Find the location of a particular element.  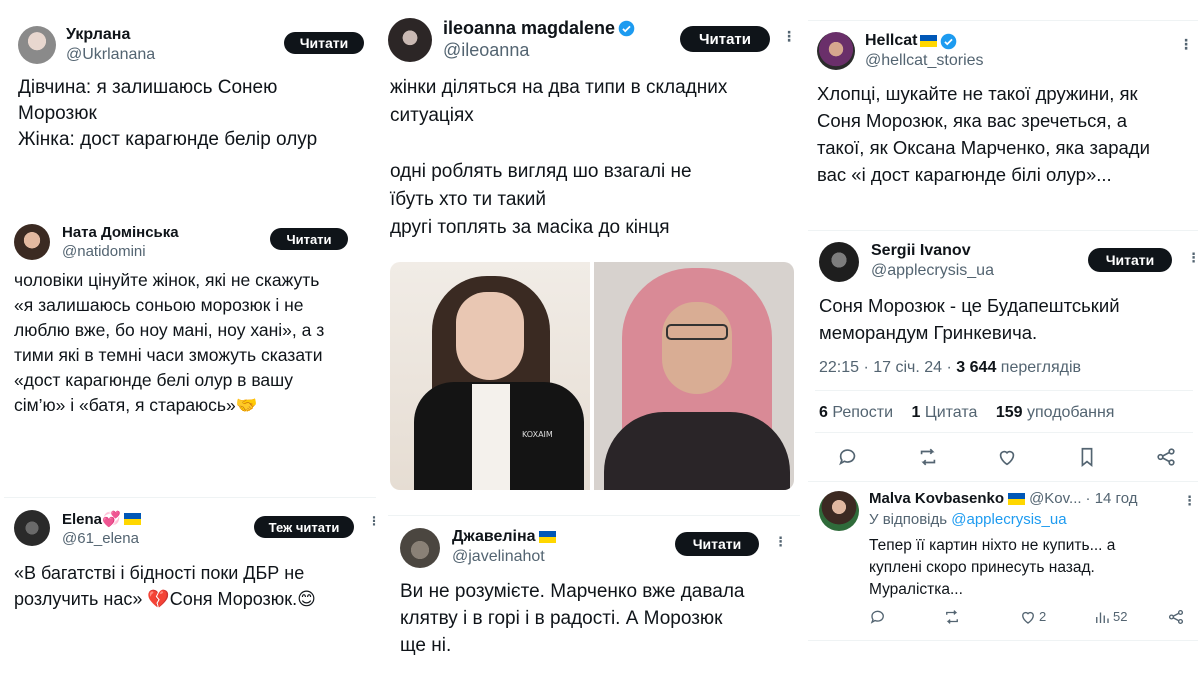

like-count: 2 is located at coordinates (1043, 616).